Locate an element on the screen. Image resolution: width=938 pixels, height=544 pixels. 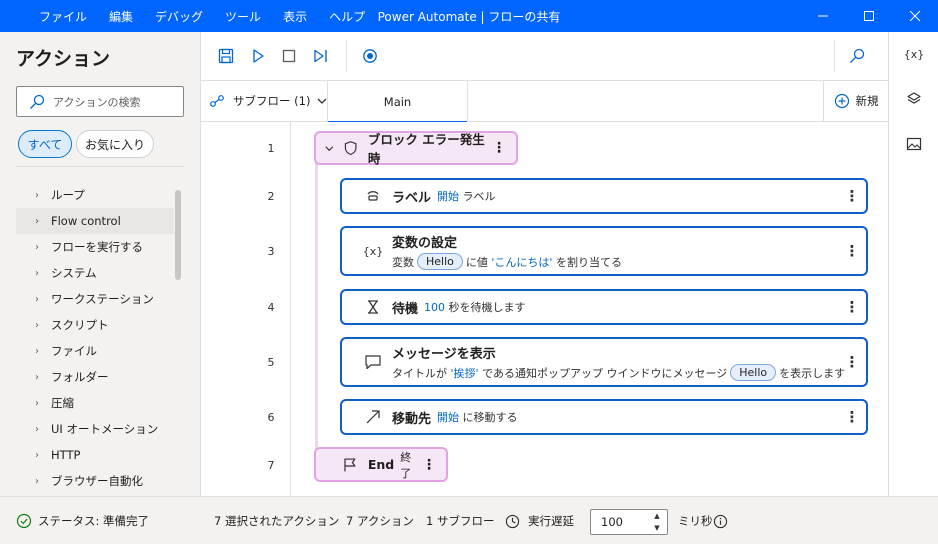
toolbar-divider is located at coordinates (346, 56).